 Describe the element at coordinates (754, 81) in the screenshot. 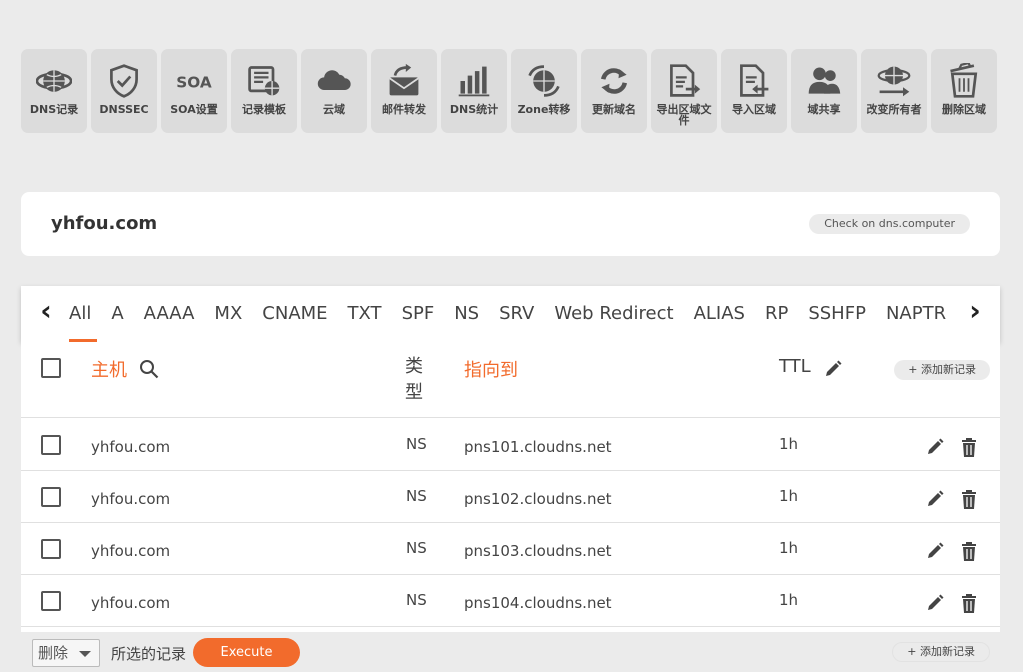

I see `import-file-icon` at that location.